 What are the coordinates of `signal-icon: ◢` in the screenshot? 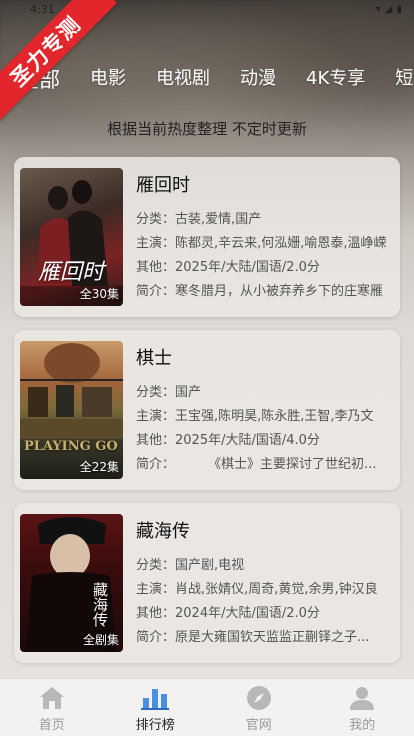 It's located at (388, 9).